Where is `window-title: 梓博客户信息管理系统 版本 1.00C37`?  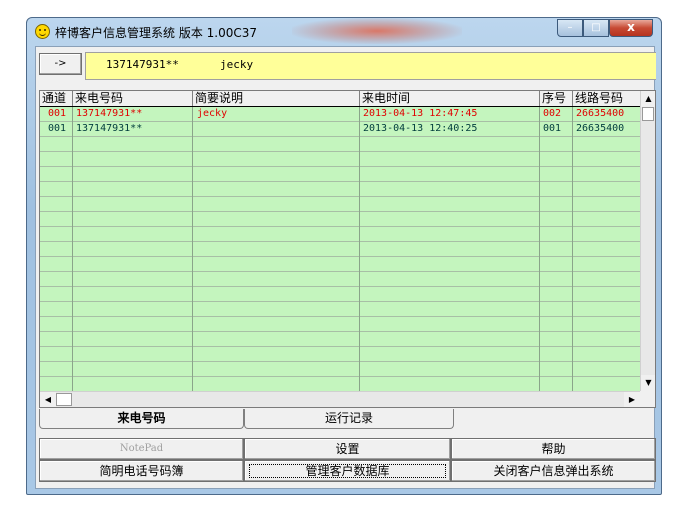 window-title: 梓博客户信息管理系统 版本 1.00C37 is located at coordinates (156, 33).